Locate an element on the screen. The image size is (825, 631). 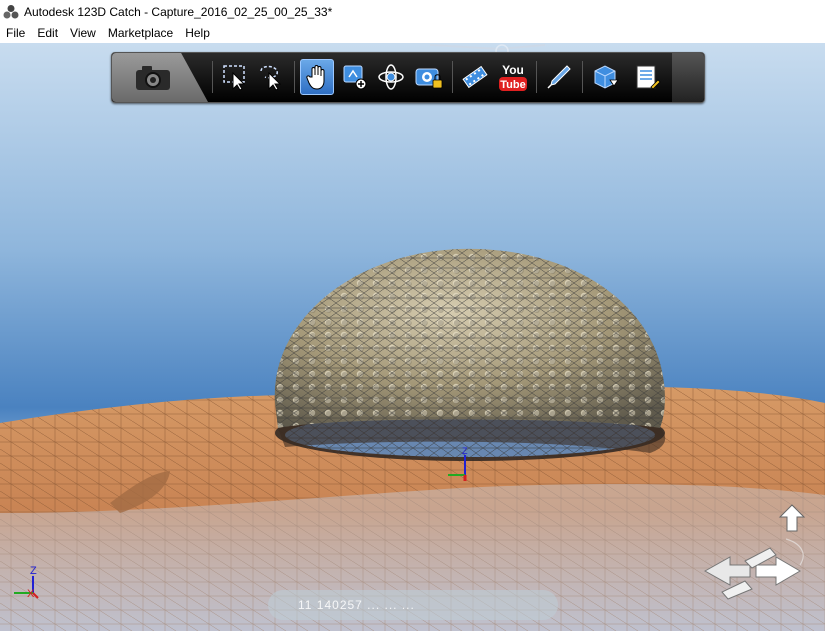
youtube-icon: You Tube is located at coordinates (513, 77).